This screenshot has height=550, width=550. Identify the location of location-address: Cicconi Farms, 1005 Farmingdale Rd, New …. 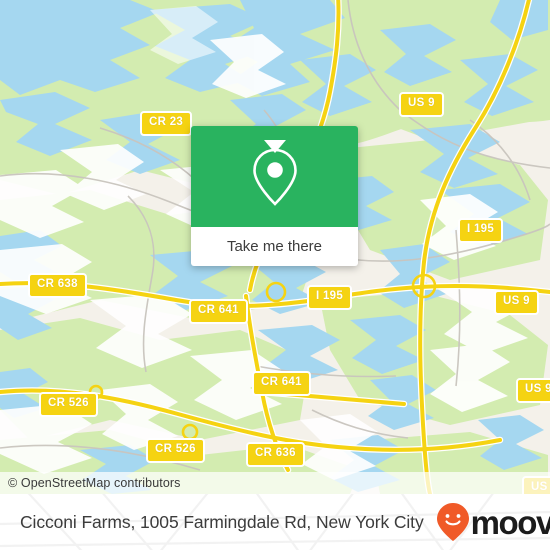
(222, 521).